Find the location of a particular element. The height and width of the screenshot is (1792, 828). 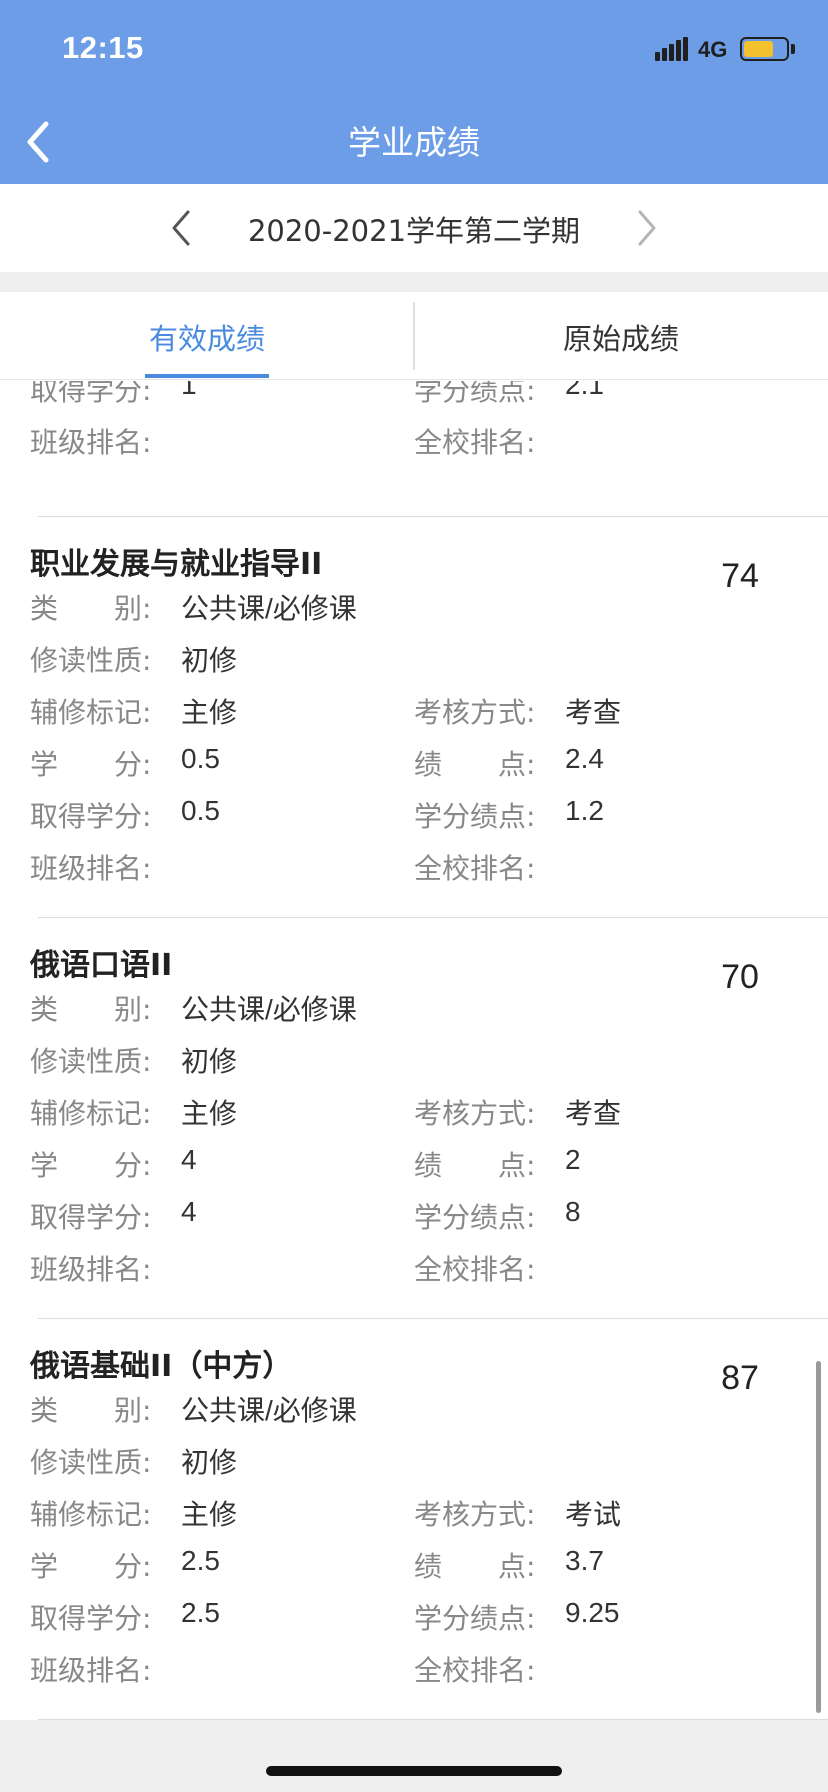

term-selector: 2020-2021学年第二学期 is located at coordinates (414, 228).